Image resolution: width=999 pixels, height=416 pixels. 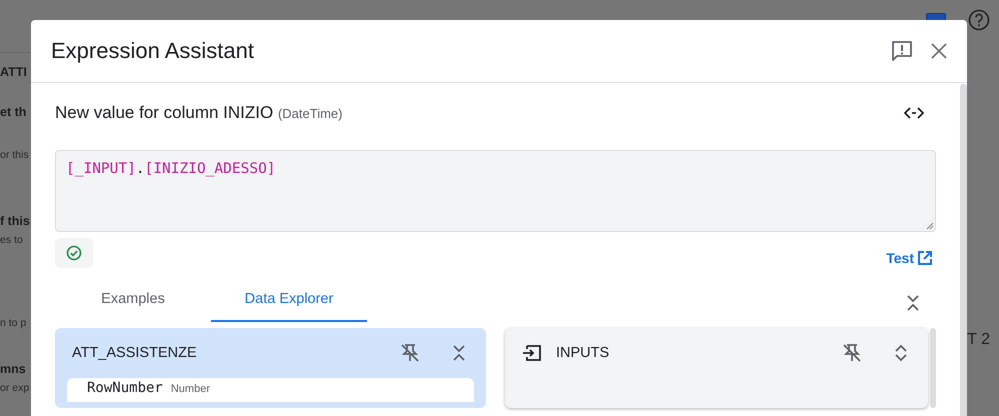 I want to click on check-circle-icon, so click(x=74, y=253).